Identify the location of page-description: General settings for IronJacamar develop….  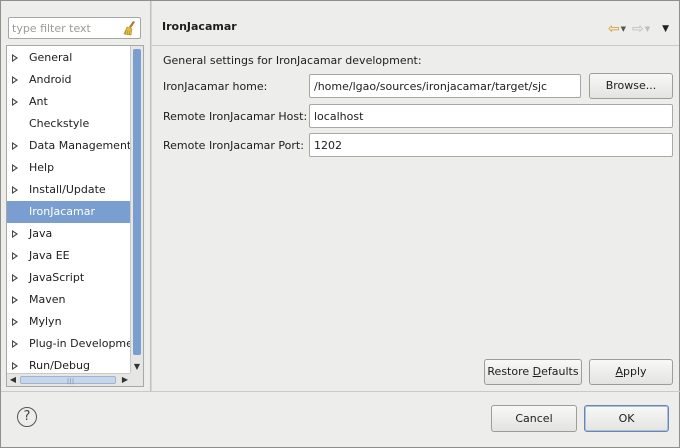
(292, 60).